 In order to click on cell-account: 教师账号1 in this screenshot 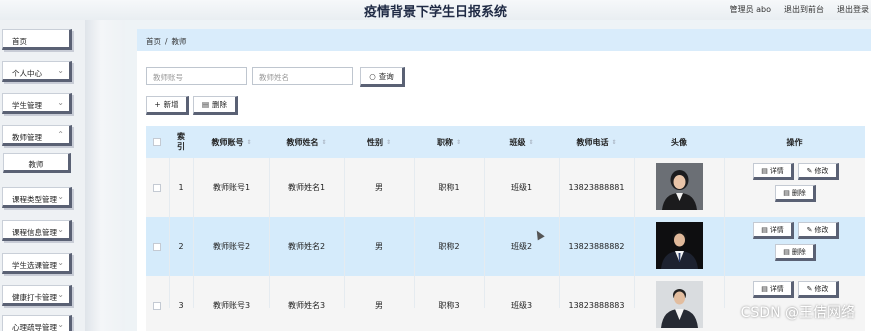, I will do `click(231, 187)`.